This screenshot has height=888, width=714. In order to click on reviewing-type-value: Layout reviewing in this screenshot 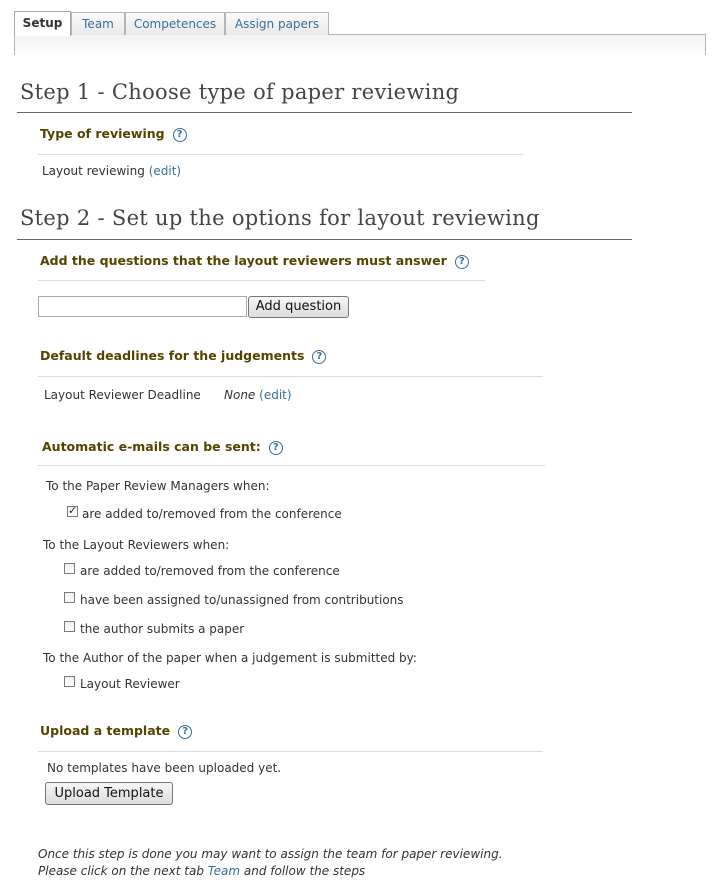, I will do `click(93, 171)`.